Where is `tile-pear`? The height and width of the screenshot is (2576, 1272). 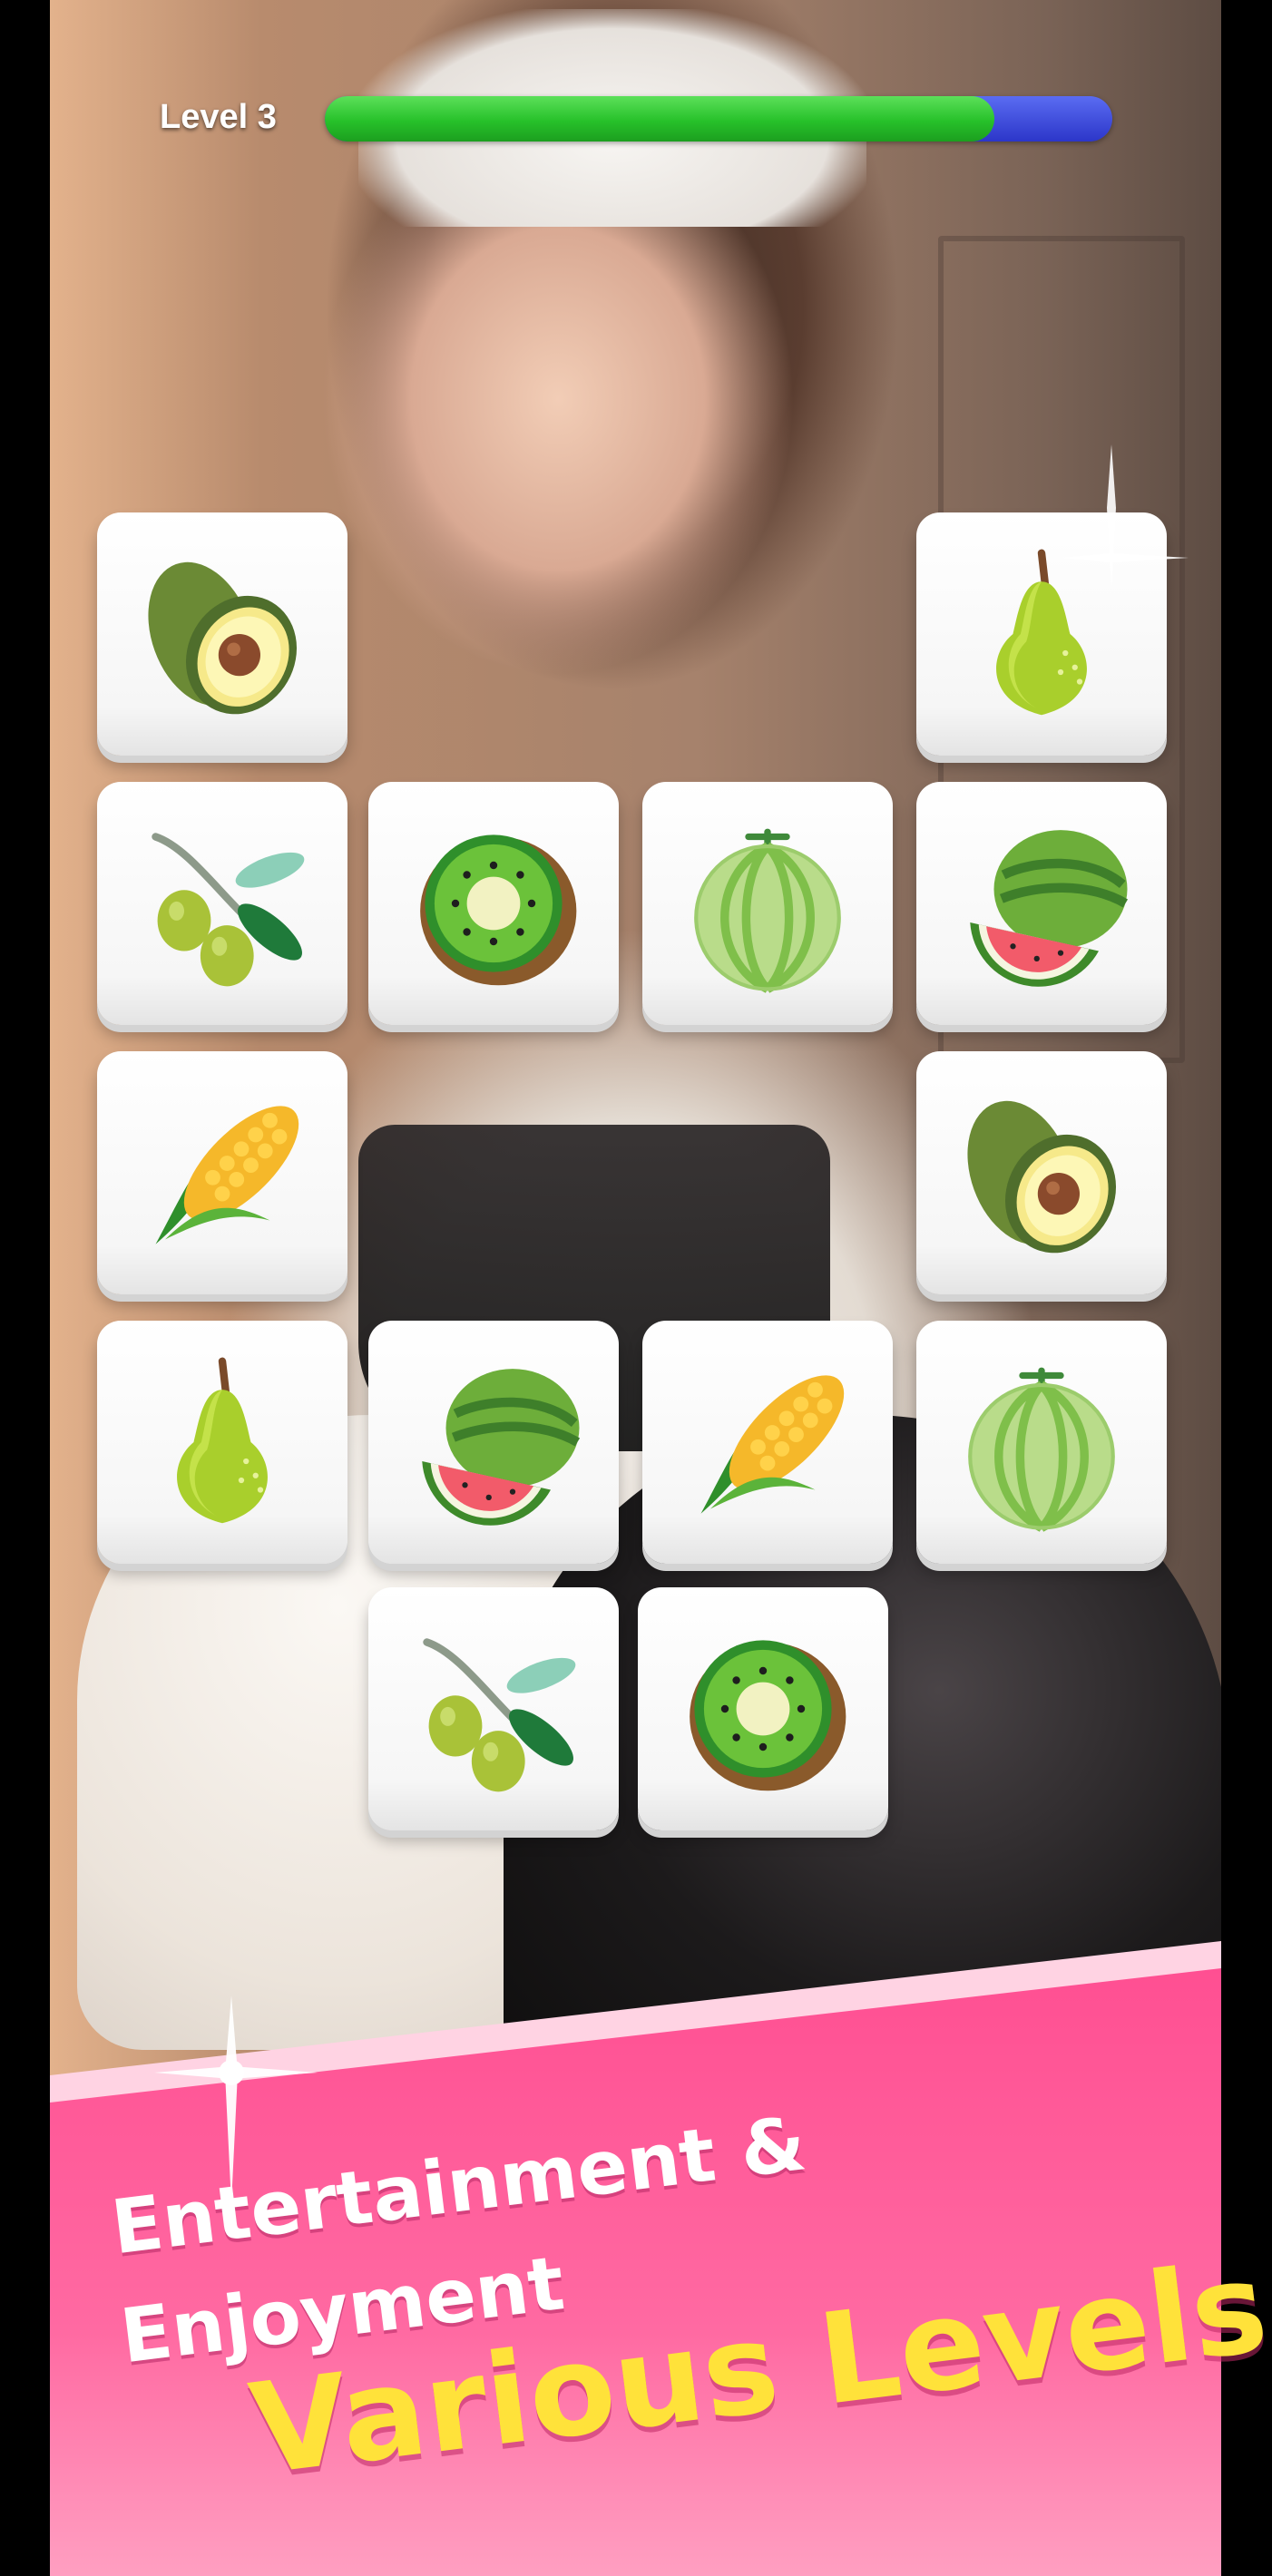 tile-pear is located at coordinates (222, 1442).